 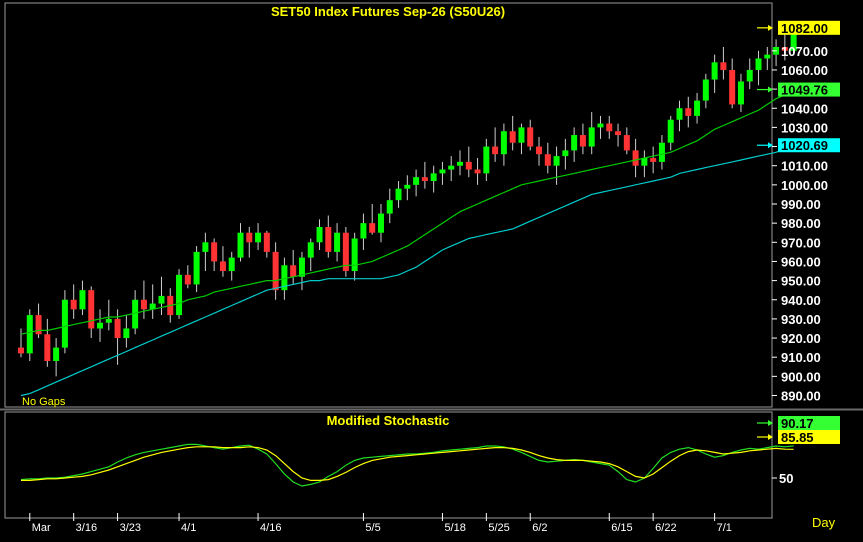 What do you see at coordinates (797, 437) in the screenshot?
I see `value-label-text: 85.85` at bounding box center [797, 437].